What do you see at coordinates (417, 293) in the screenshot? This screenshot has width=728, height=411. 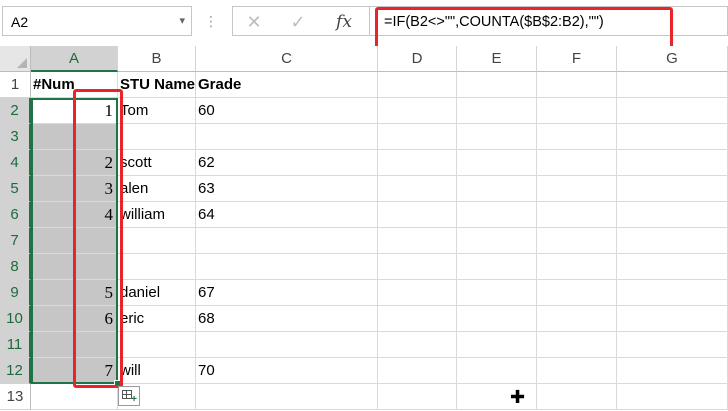 I see `cell-d9` at bounding box center [417, 293].